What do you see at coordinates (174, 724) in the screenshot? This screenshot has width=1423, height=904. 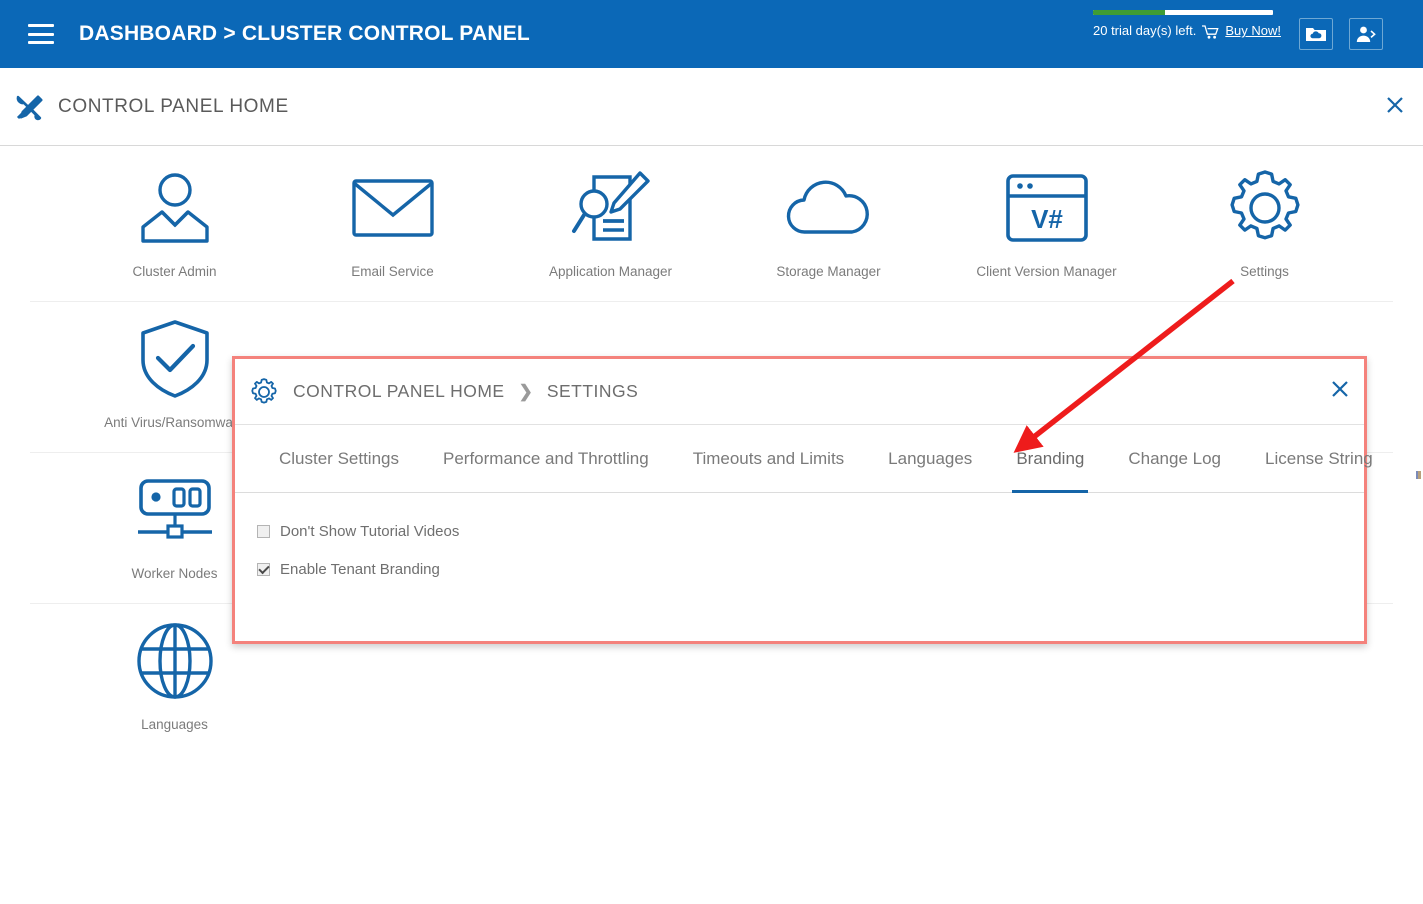 I see `tile-label: Languages` at bounding box center [174, 724].